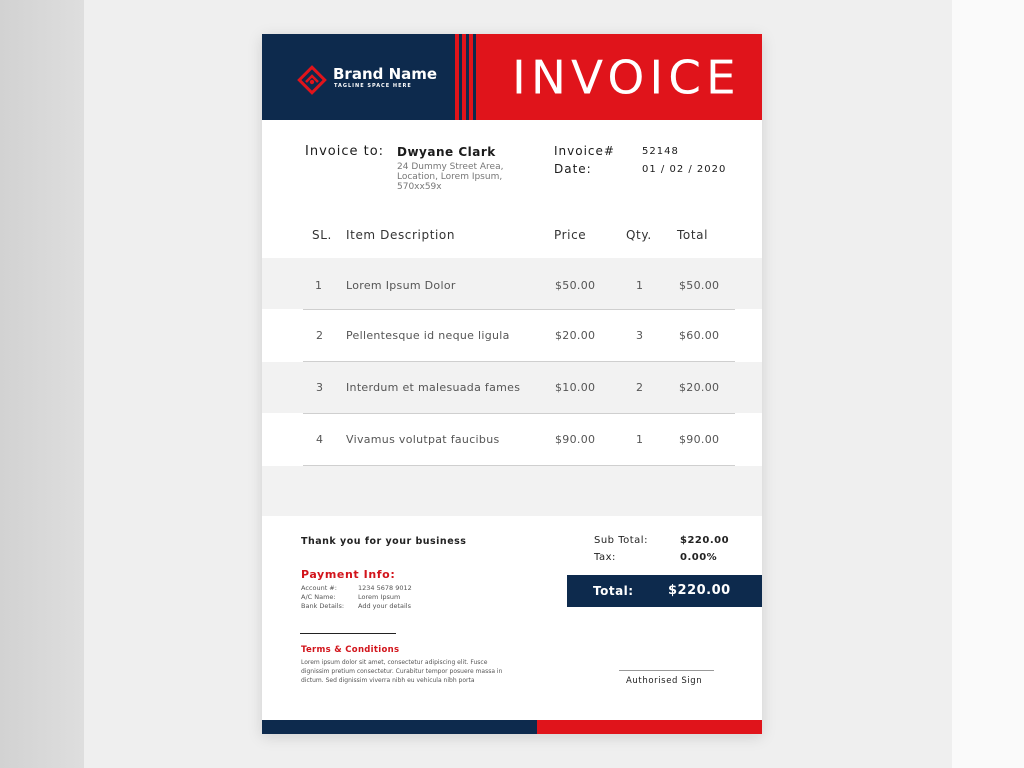 This screenshot has height=768, width=1024. What do you see at coordinates (401, 285) in the screenshot?
I see `row-description: Lorem Ipsum Dolor` at bounding box center [401, 285].